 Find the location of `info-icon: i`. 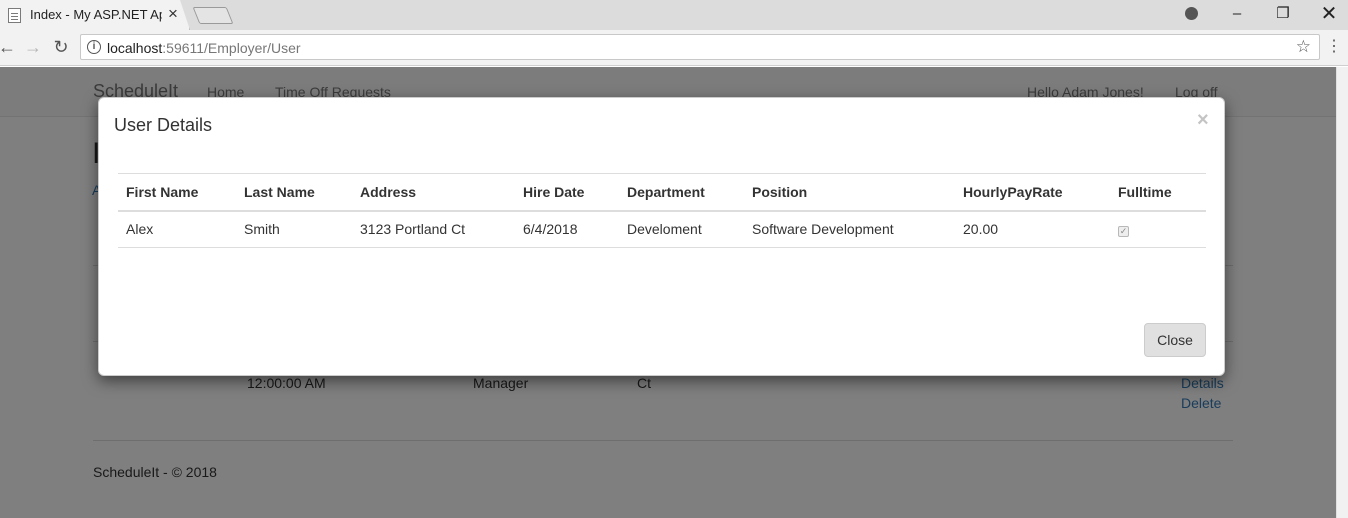

info-icon: i is located at coordinates (94, 47).